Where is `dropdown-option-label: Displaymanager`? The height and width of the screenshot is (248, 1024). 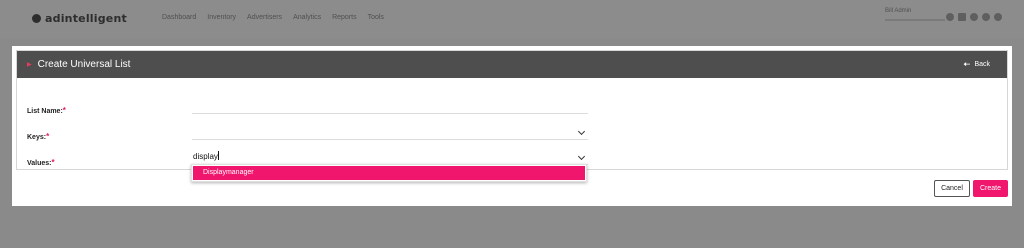
dropdown-option-label: Displaymanager is located at coordinates (228, 172).